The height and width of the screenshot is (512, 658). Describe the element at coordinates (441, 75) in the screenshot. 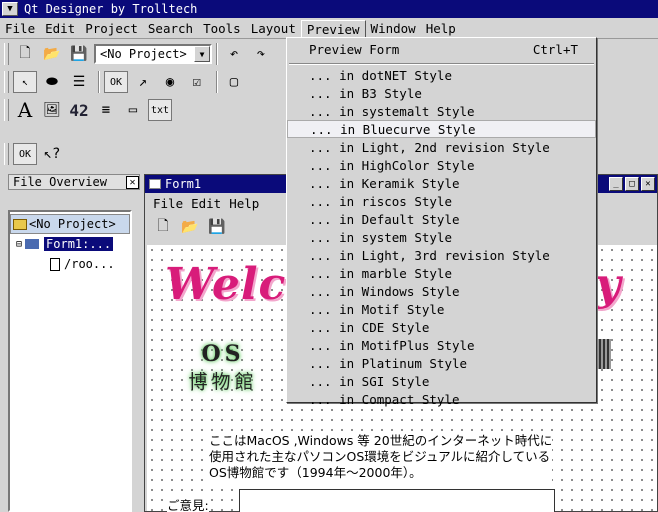

I see `preview-style-item: ... in dotNET Style` at that location.